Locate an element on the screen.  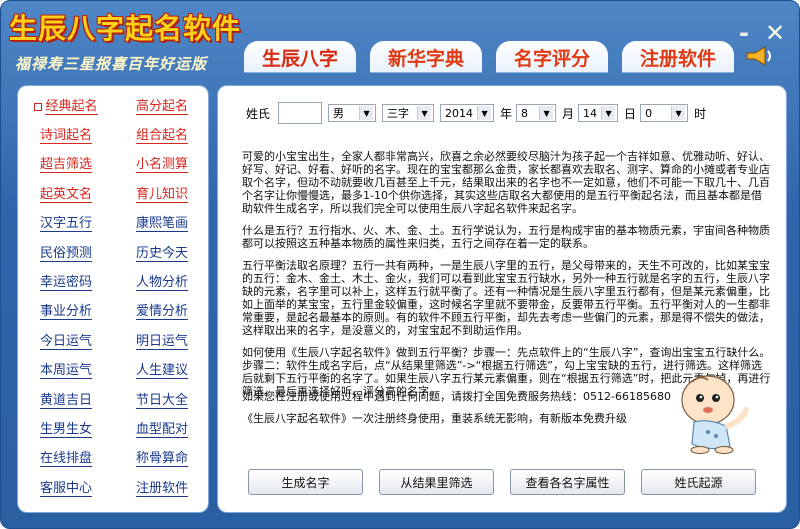
sidebar-item: 血型配对 is located at coordinates (162, 429).